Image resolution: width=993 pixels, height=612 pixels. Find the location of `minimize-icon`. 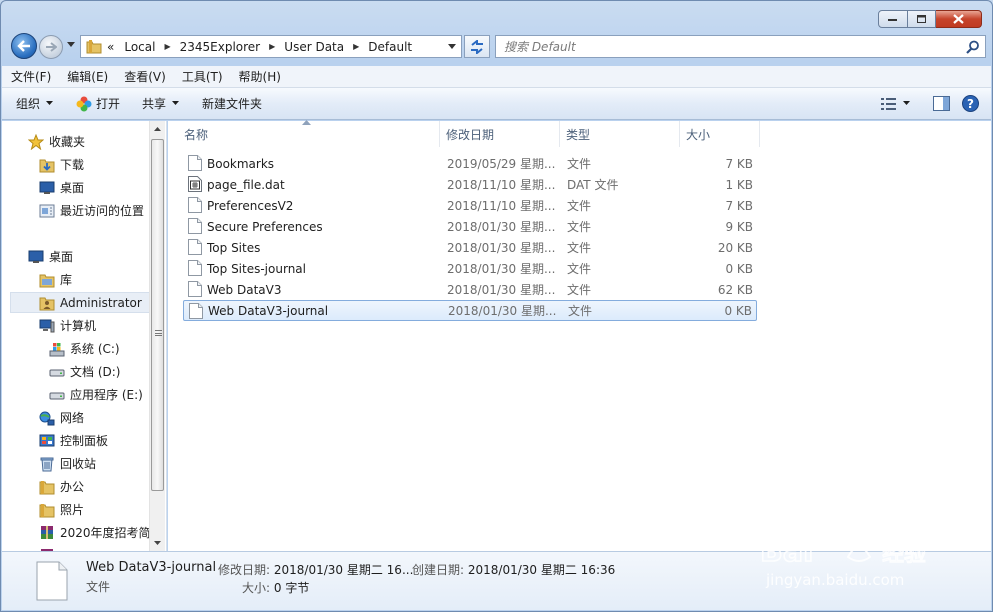

minimize-icon is located at coordinates (892, 20).